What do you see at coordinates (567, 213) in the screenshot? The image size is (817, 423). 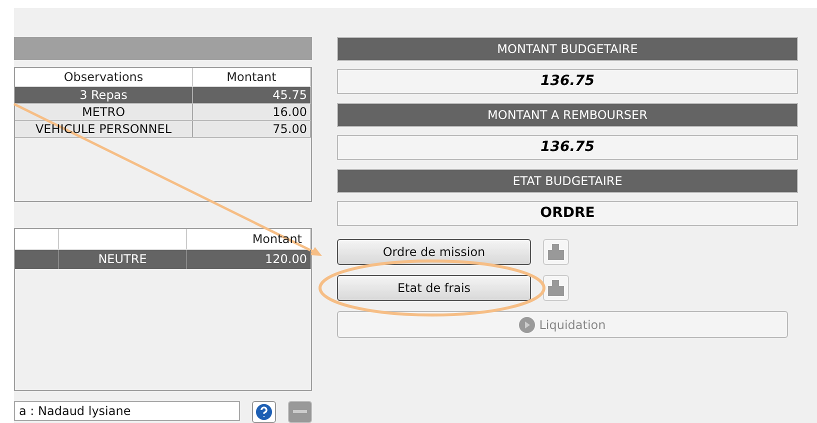 I see `amount-field: ORDRE` at bounding box center [567, 213].